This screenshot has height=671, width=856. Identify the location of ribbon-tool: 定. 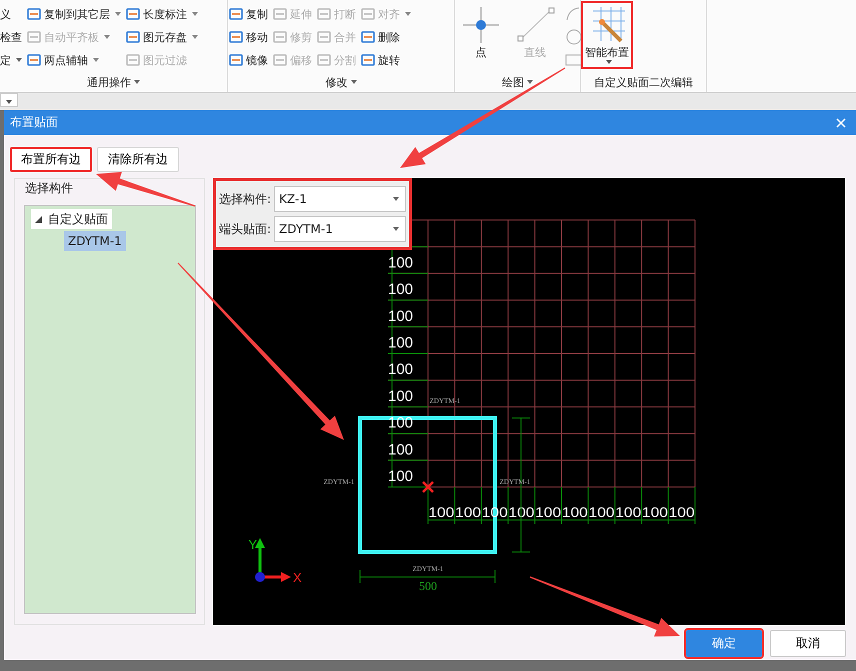
(11, 60).